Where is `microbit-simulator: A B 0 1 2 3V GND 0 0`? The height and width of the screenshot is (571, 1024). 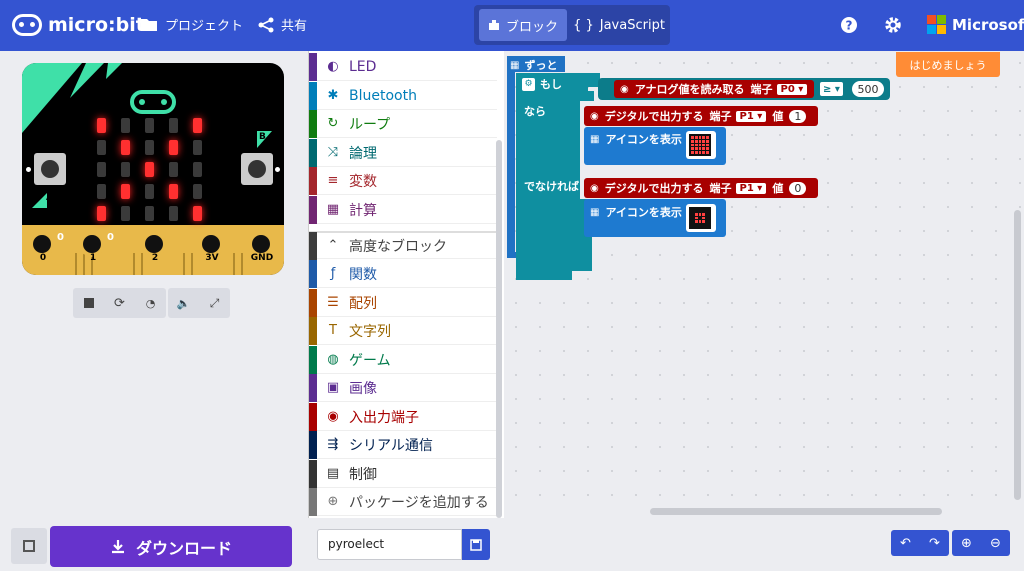 microbit-simulator: A B 0 1 2 3V GND 0 0 is located at coordinates (153, 169).